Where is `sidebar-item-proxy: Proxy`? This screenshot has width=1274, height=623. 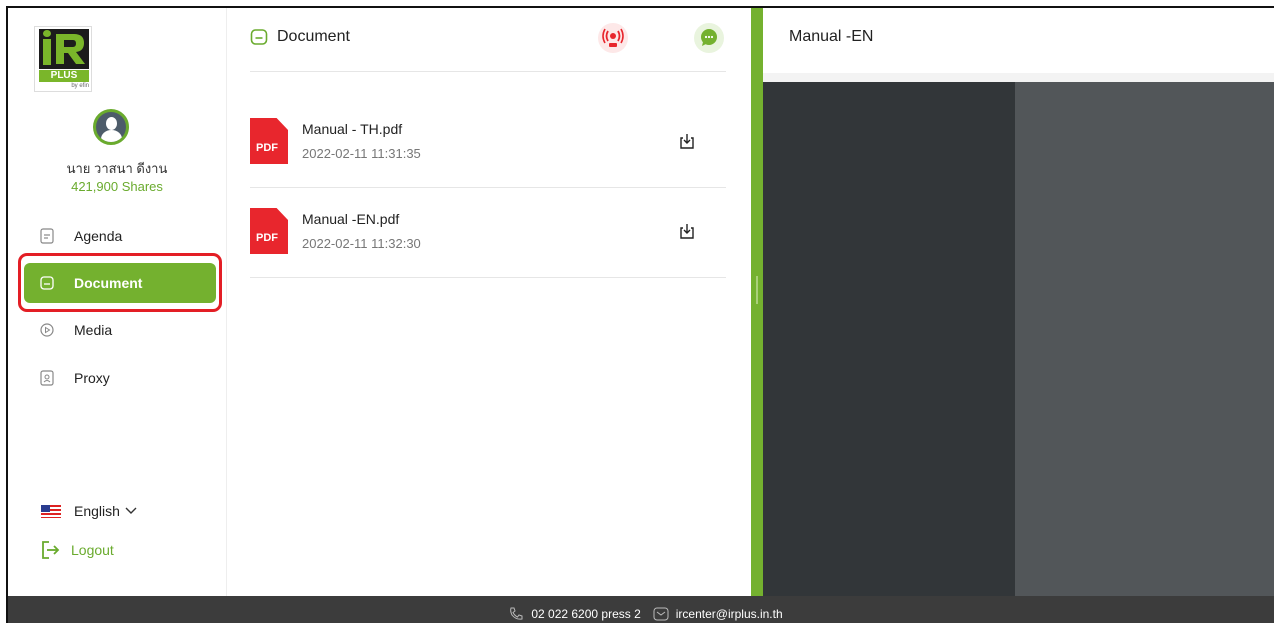
sidebar-item-proxy: Proxy is located at coordinates (120, 378).